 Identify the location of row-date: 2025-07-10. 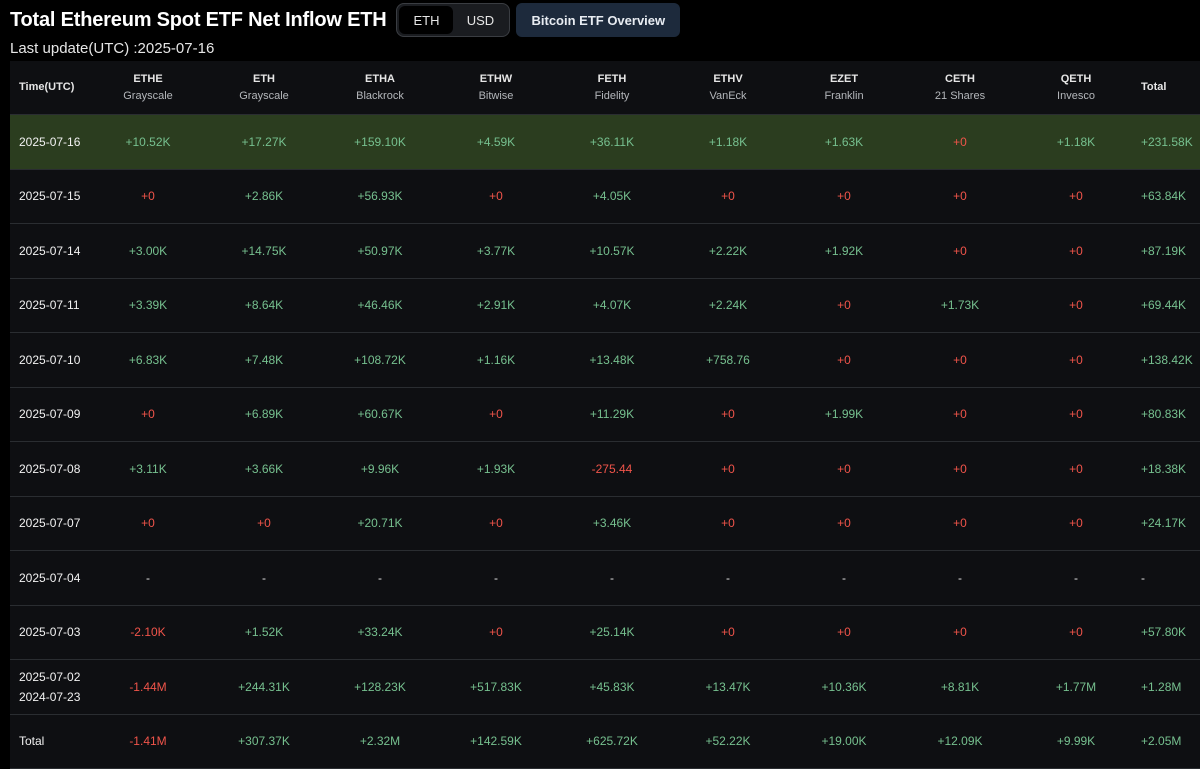
(50, 359).